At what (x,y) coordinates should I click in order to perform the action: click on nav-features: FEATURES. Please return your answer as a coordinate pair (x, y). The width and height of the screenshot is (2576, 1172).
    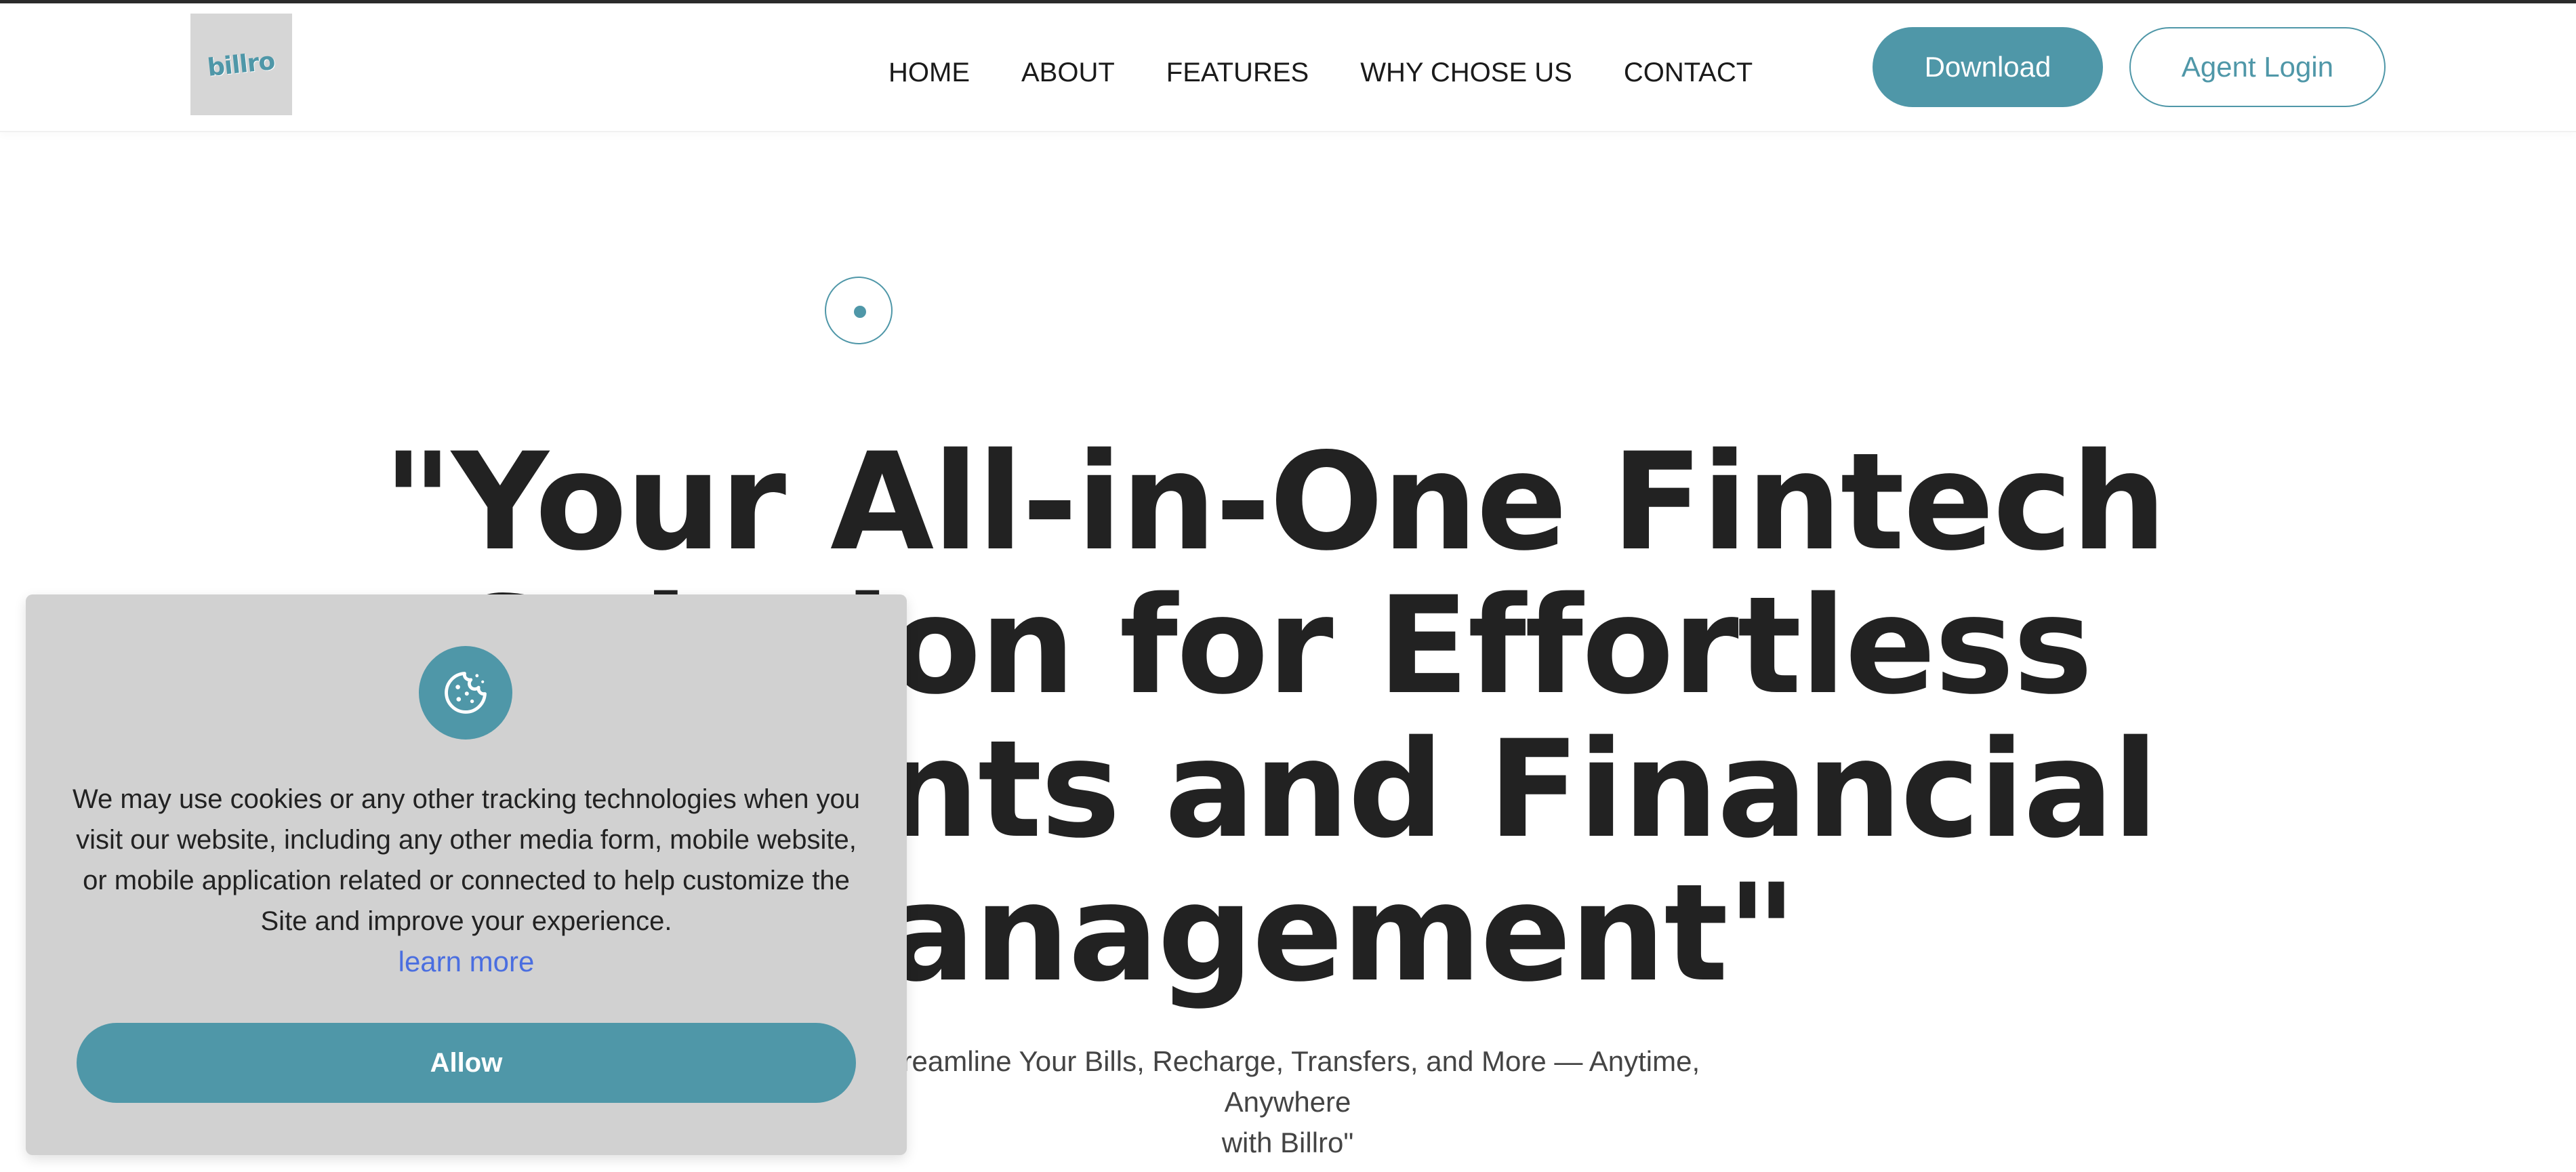
    Looking at the image, I should click on (1238, 73).